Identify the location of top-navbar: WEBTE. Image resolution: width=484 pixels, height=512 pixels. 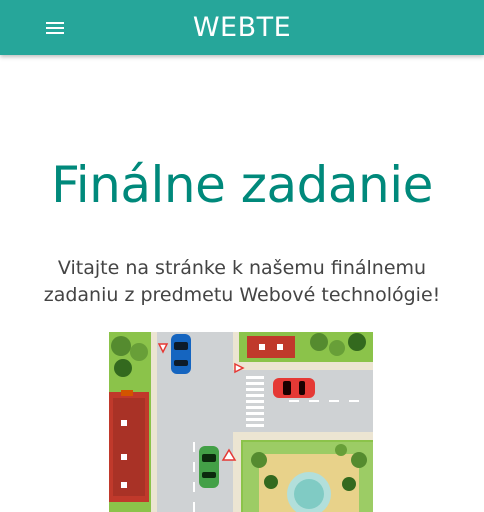
(242, 27).